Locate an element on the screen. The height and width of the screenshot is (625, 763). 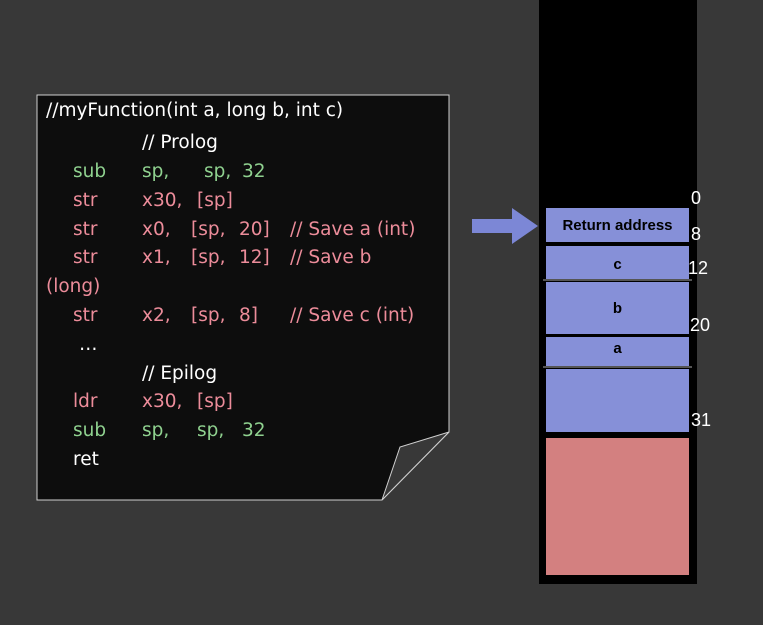
line5-comment: // Save c (int) is located at coordinates (352, 315).